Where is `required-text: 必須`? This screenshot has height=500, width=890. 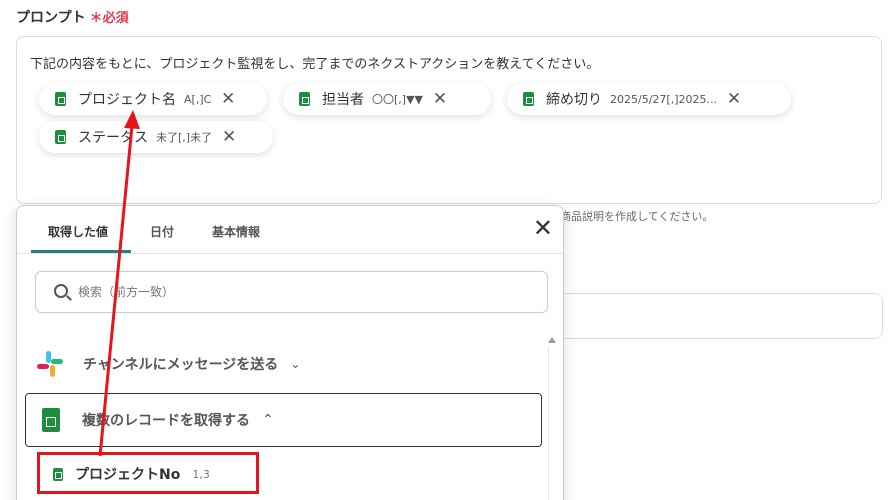
required-text: 必須 is located at coordinates (115, 18).